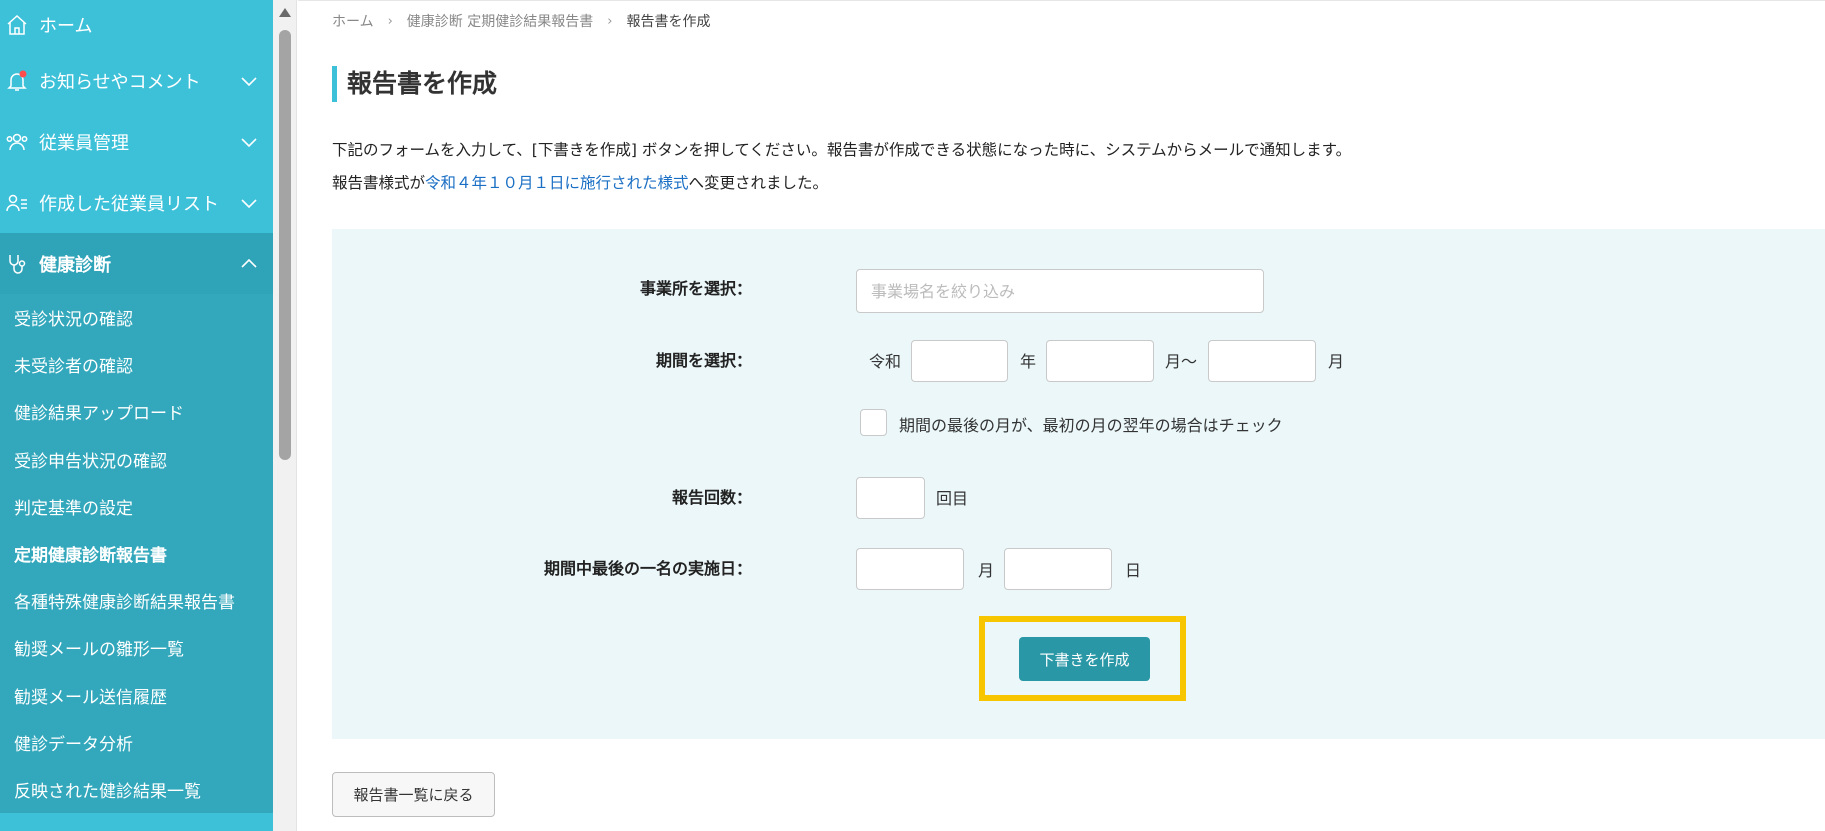 This screenshot has height=831, width=1825. I want to click on report-count-unit: 回目, so click(952, 498).